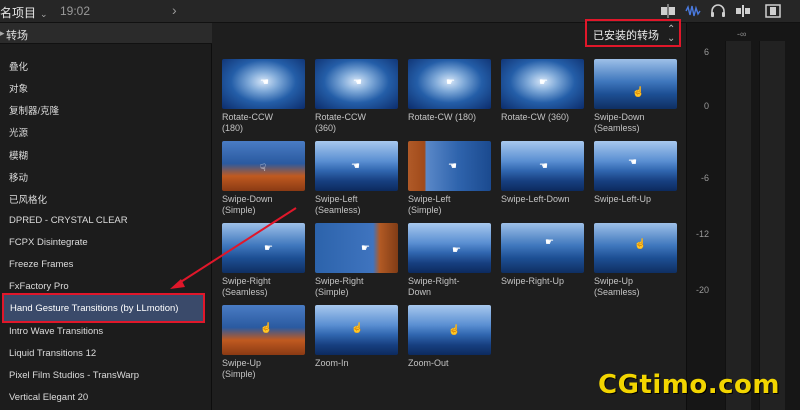 The height and width of the screenshot is (410, 800). Describe the element at coordinates (702, 290) in the screenshot. I see `meter-scale-label: -20` at that location.